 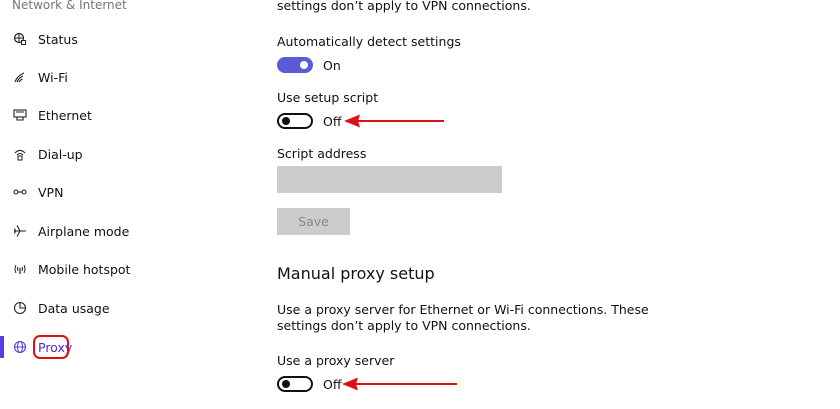 What do you see at coordinates (20, 347) in the screenshot?
I see `globe-icon` at bounding box center [20, 347].